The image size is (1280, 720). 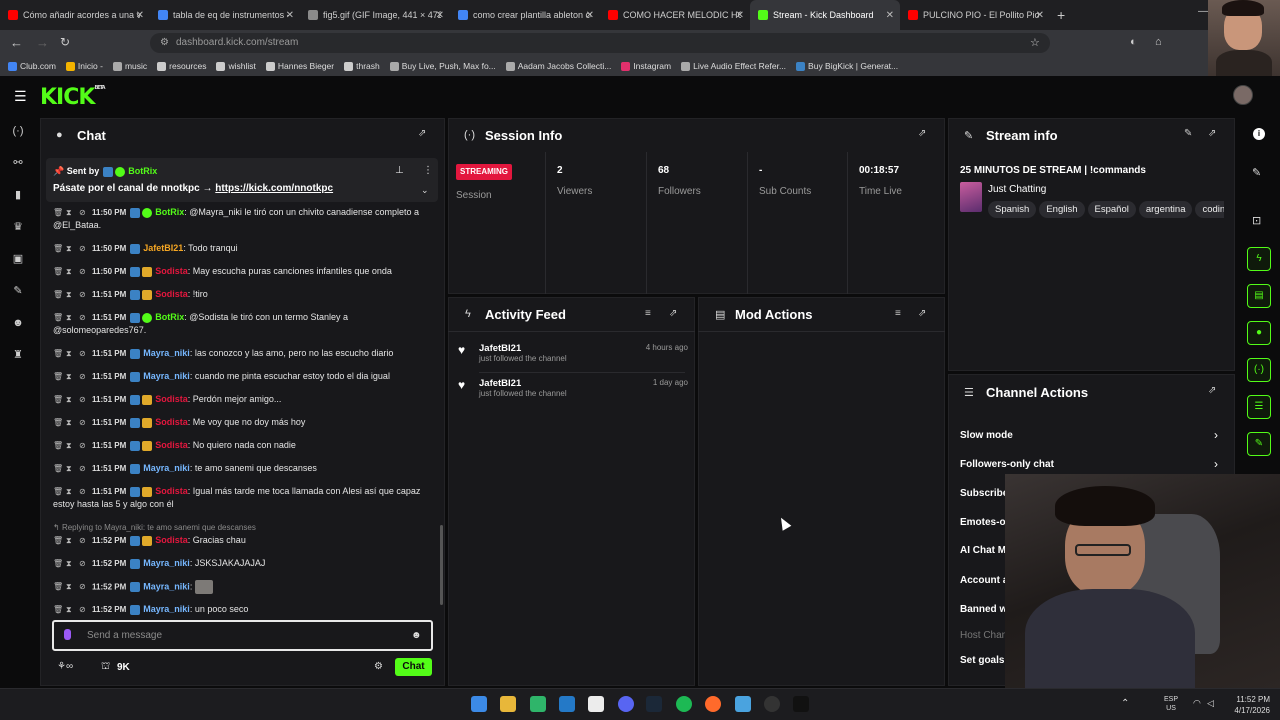 What do you see at coordinates (84, 66) in the screenshot?
I see `bookmark-item: Inicio -` at bounding box center [84, 66].